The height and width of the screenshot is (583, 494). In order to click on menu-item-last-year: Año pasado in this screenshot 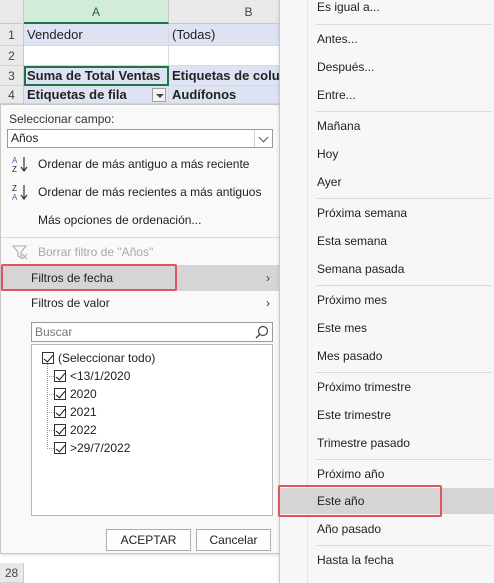, I will do `click(387, 529)`.